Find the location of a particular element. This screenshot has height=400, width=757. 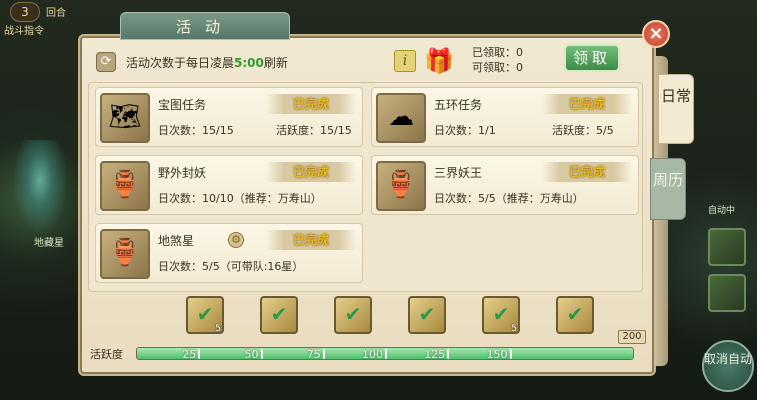

task-count: 日次数：15/15 is located at coordinates (196, 130).